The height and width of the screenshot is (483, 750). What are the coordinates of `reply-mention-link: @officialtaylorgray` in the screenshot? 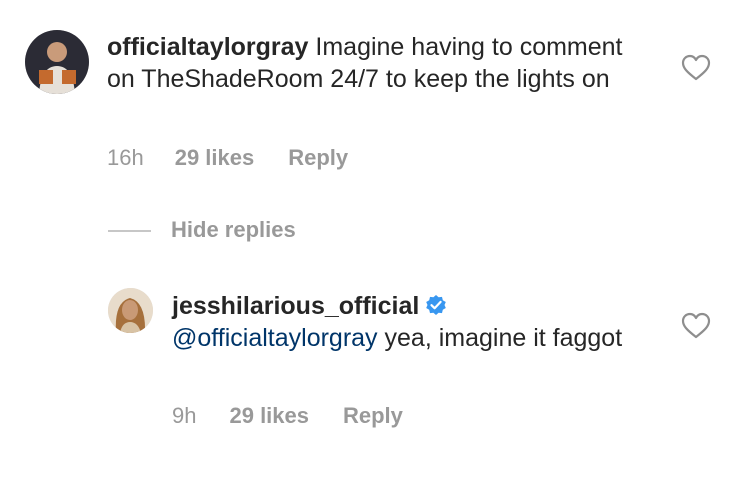 It's located at (275, 338).